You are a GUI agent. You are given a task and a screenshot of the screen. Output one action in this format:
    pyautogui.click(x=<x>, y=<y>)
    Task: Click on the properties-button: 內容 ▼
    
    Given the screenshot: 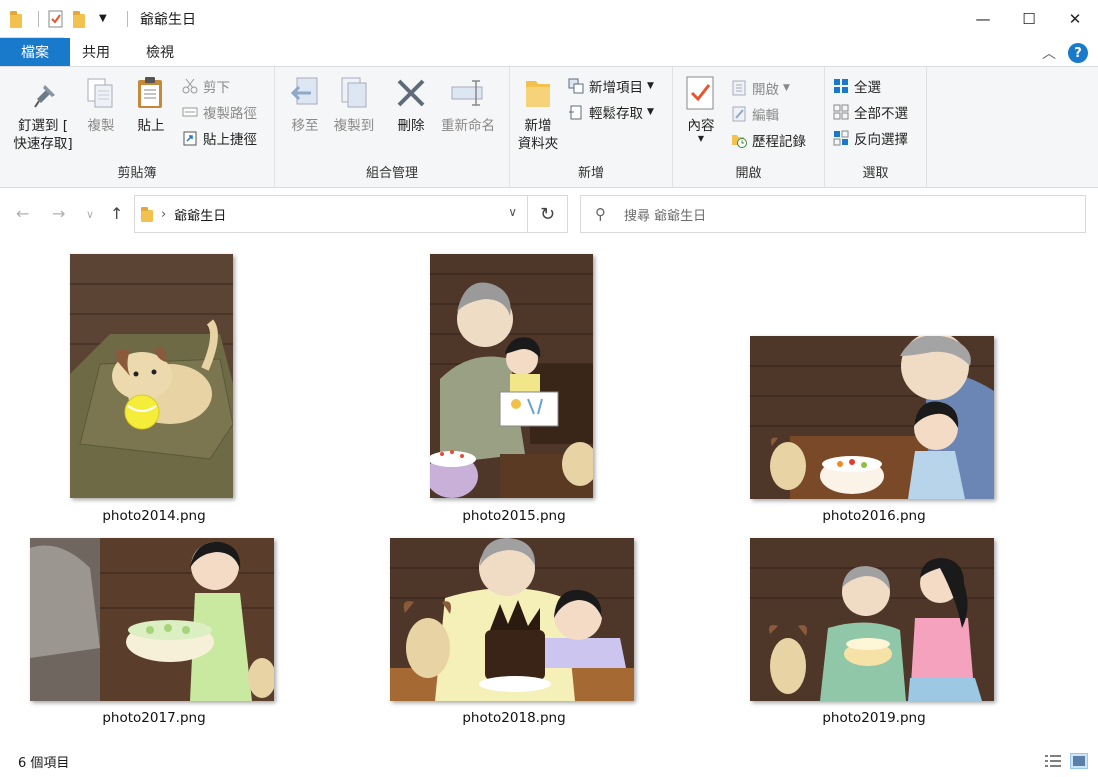 What is the action you would take?
    pyautogui.click(x=701, y=109)
    